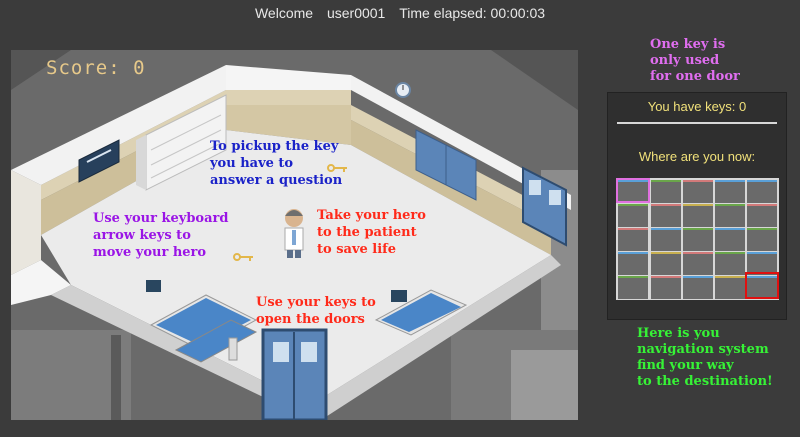 This screenshot has height=437, width=800. Describe the element at coordinates (284, 13) in the screenshot. I see `welcome-text: Welcome` at that location.